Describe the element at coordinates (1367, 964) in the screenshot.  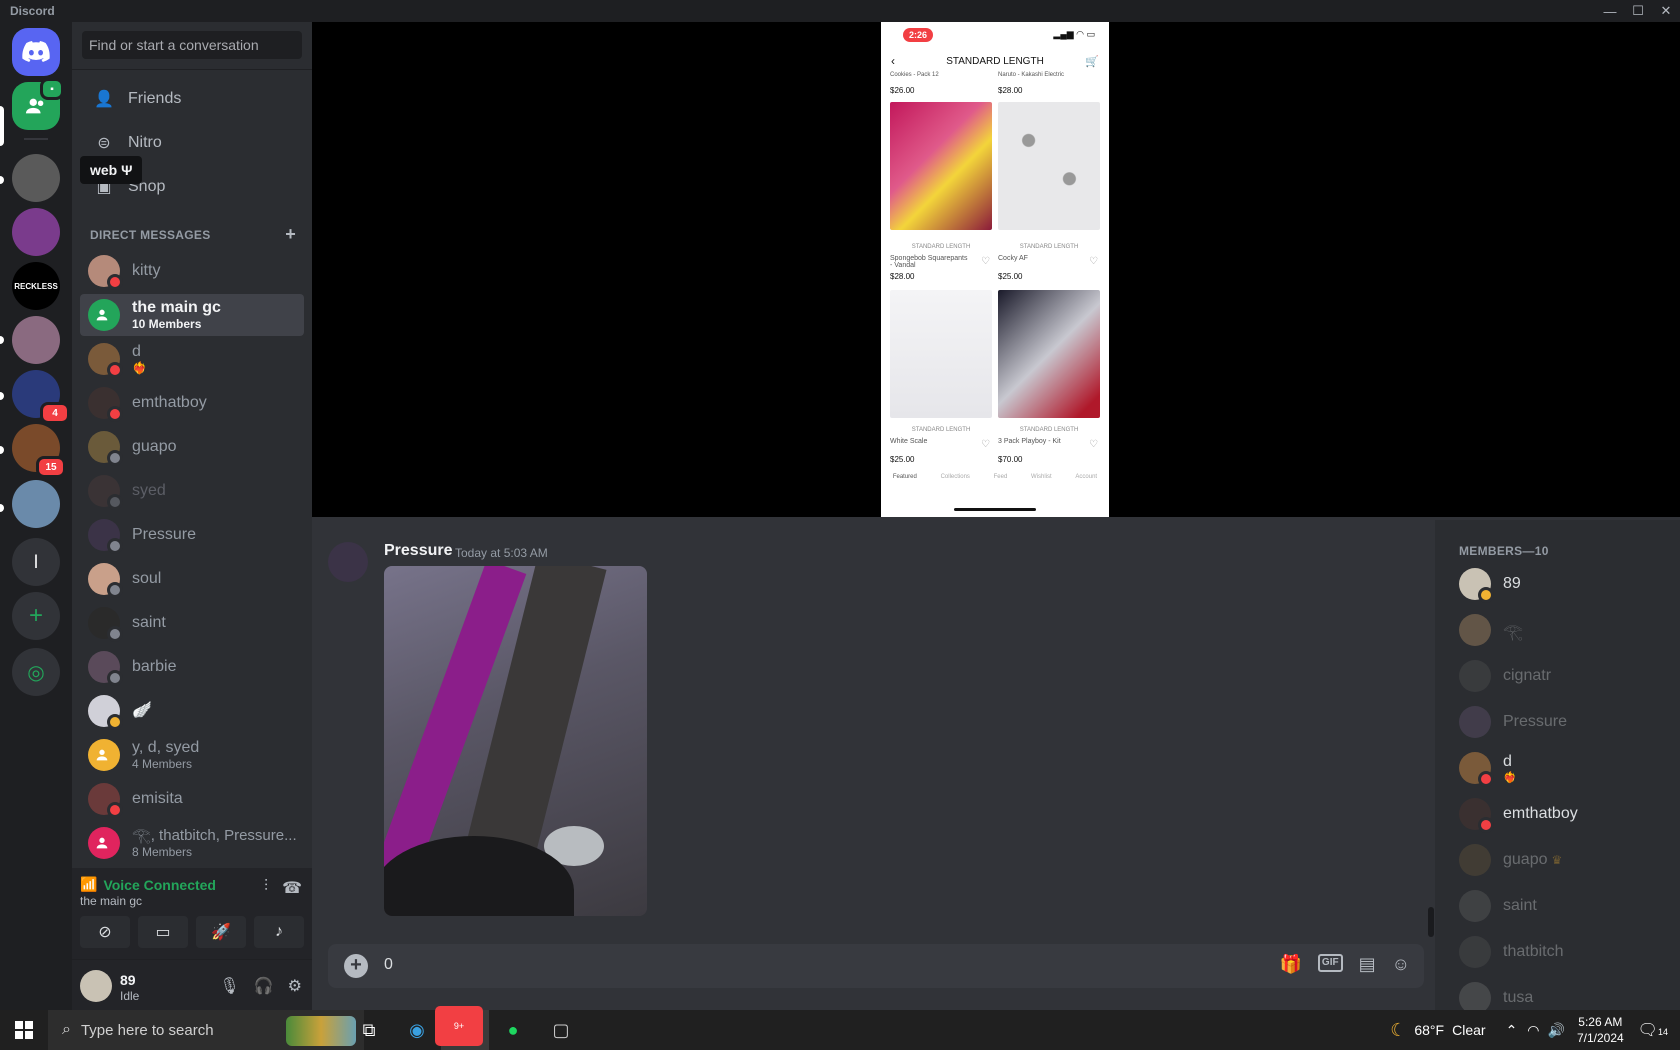
I see `sticker-icon: ▤` at that location.